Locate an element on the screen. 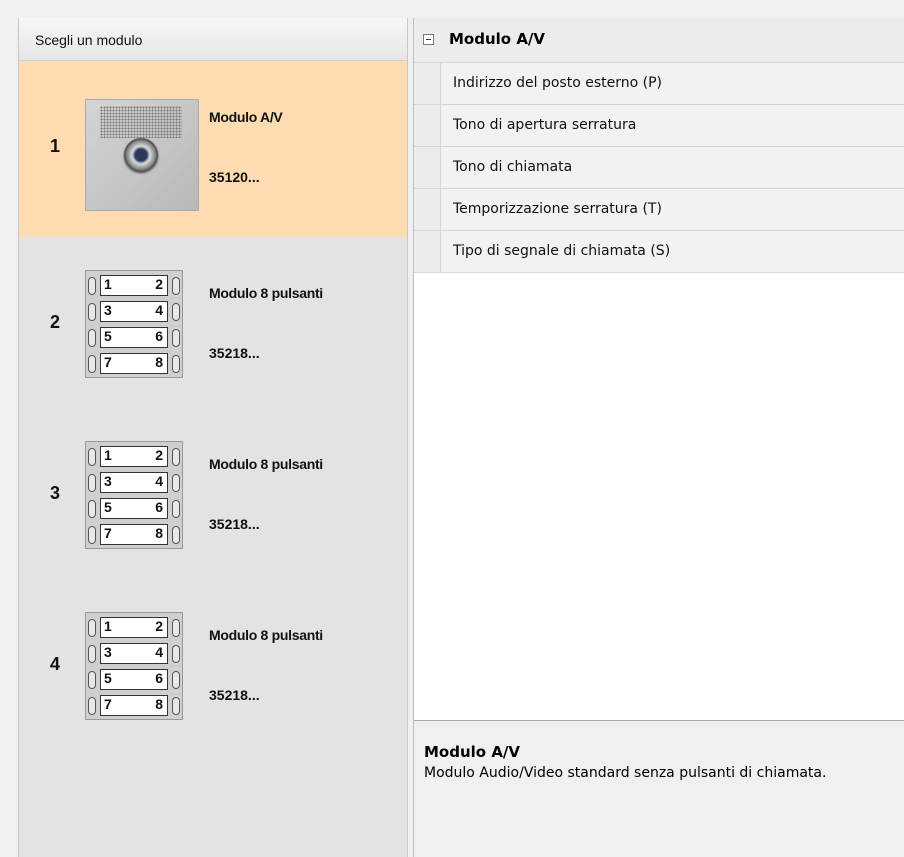 The width and height of the screenshot is (904, 857). module-list-title: Scegli un modulo is located at coordinates (89, 40).